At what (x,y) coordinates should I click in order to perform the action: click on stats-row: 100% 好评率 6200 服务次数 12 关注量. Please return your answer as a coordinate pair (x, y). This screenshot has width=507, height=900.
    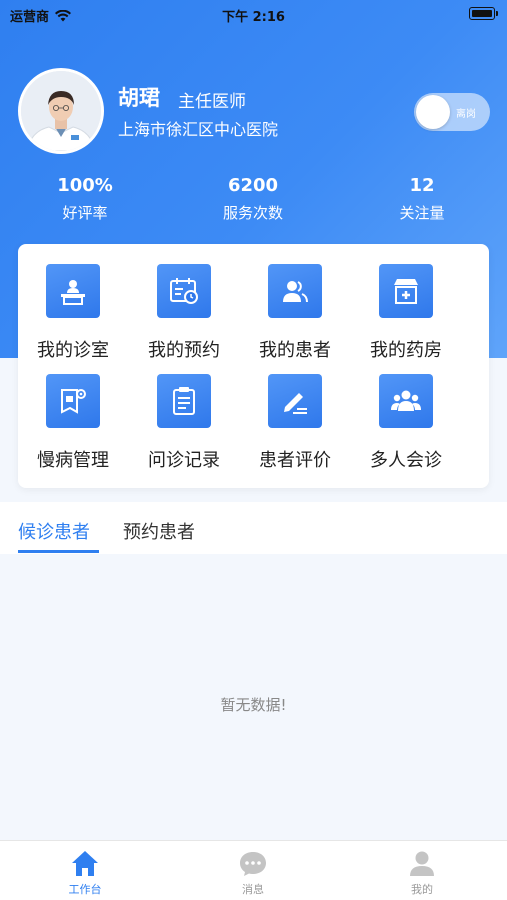
    Looking at the image, I should click on (253, 201).